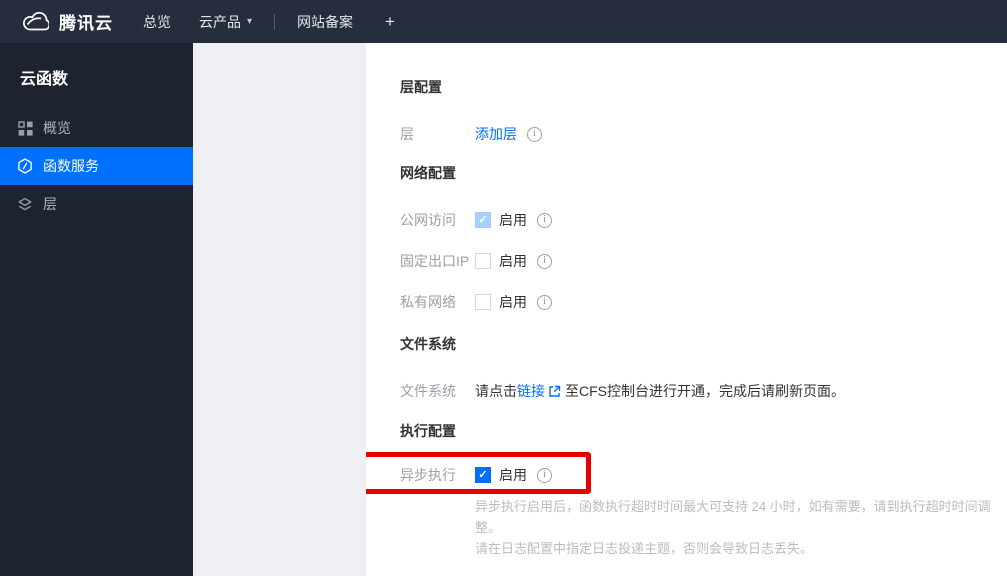 The height and width of the screenshot is (576, 1007). Describe the element at coordinates (25, 204) in the screenshot. I see `layers-icon` at that location.